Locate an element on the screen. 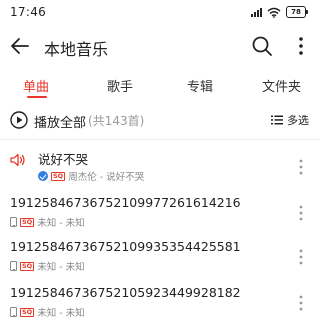 The height and width of the screenshot is (336, 320). divider is located at coordinates (160, 139).